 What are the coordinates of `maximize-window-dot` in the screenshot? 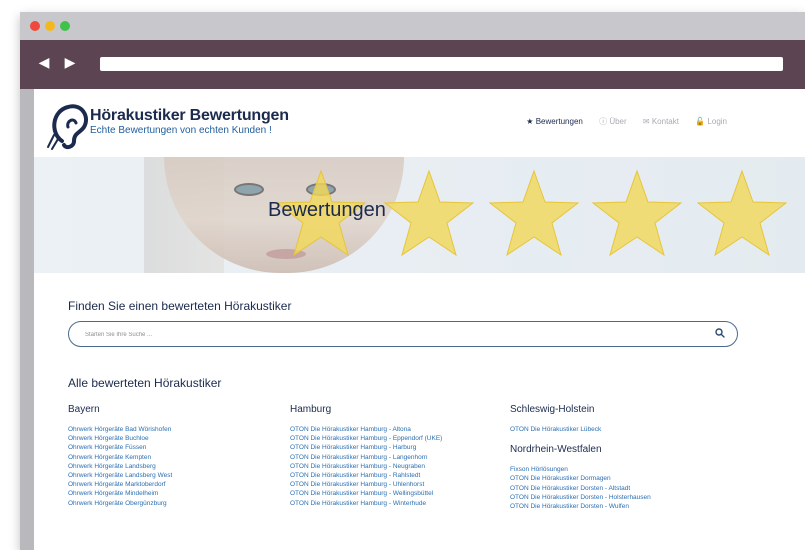 It's located at (65, 26).